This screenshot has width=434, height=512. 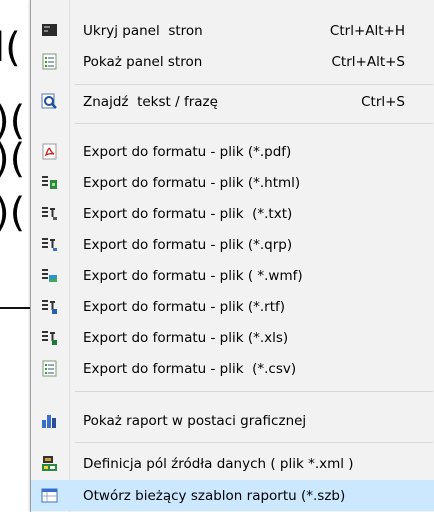 What do you see at coordinates (49, 61) in the screenshot?
I see `panel-list-icon` at bounding box center [49, 61].